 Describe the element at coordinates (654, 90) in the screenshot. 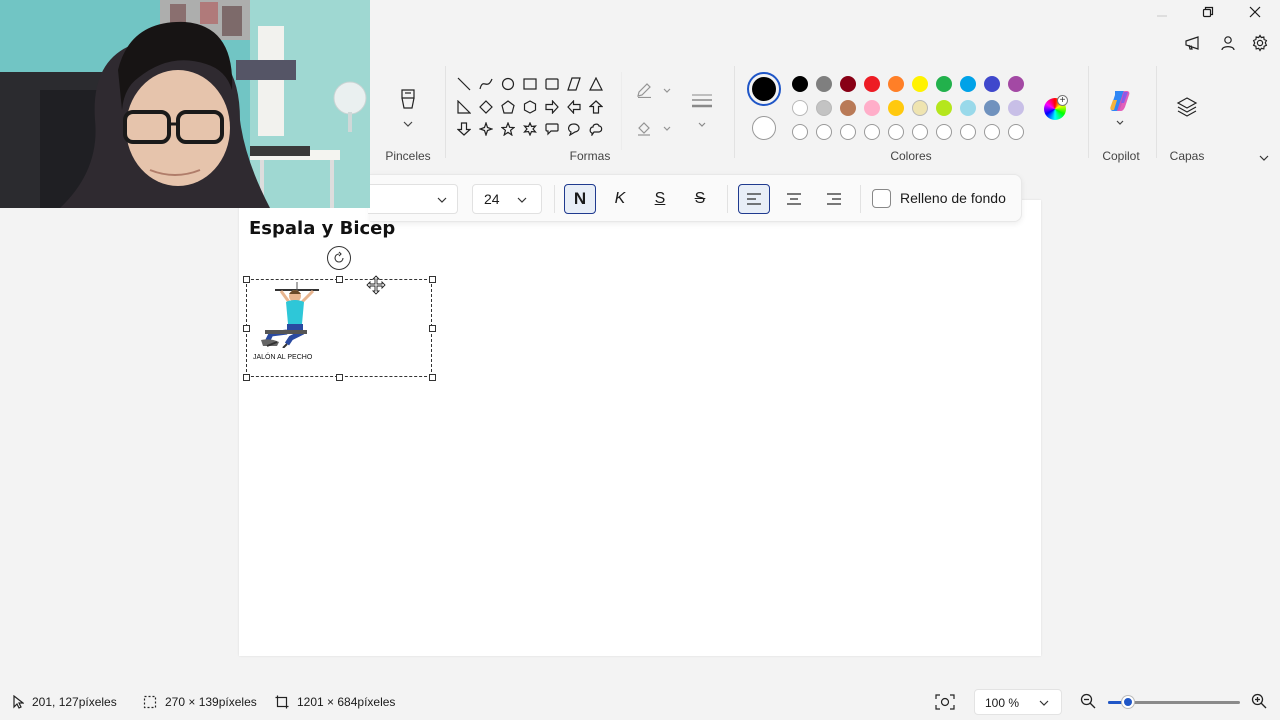

I see `shape-outline-dropdown` at that location.